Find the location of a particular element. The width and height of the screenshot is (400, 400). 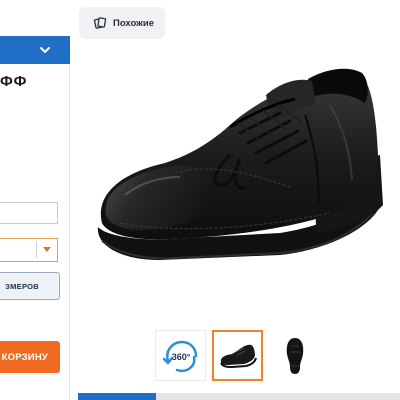

shoe-sole-thumb is located at coordinates (294, 355).